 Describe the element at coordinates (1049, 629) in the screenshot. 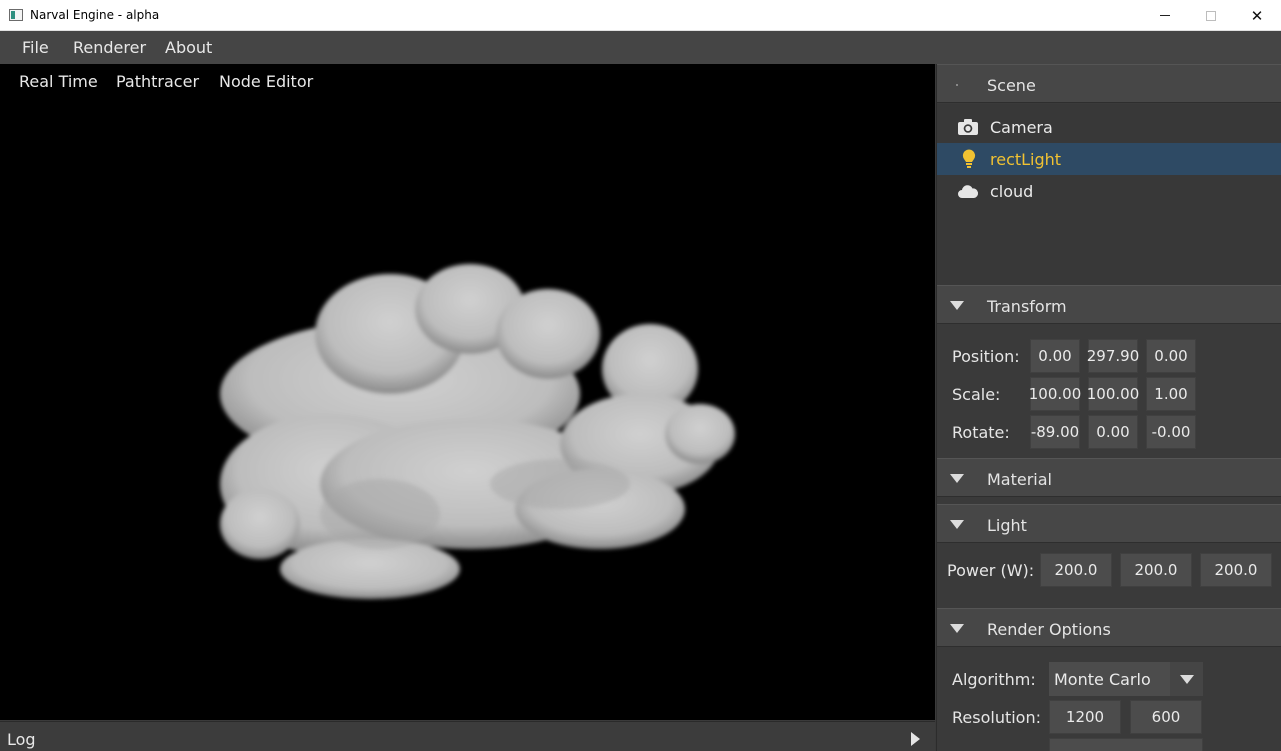

I see `render-options-header-label: Render Options` at that location.